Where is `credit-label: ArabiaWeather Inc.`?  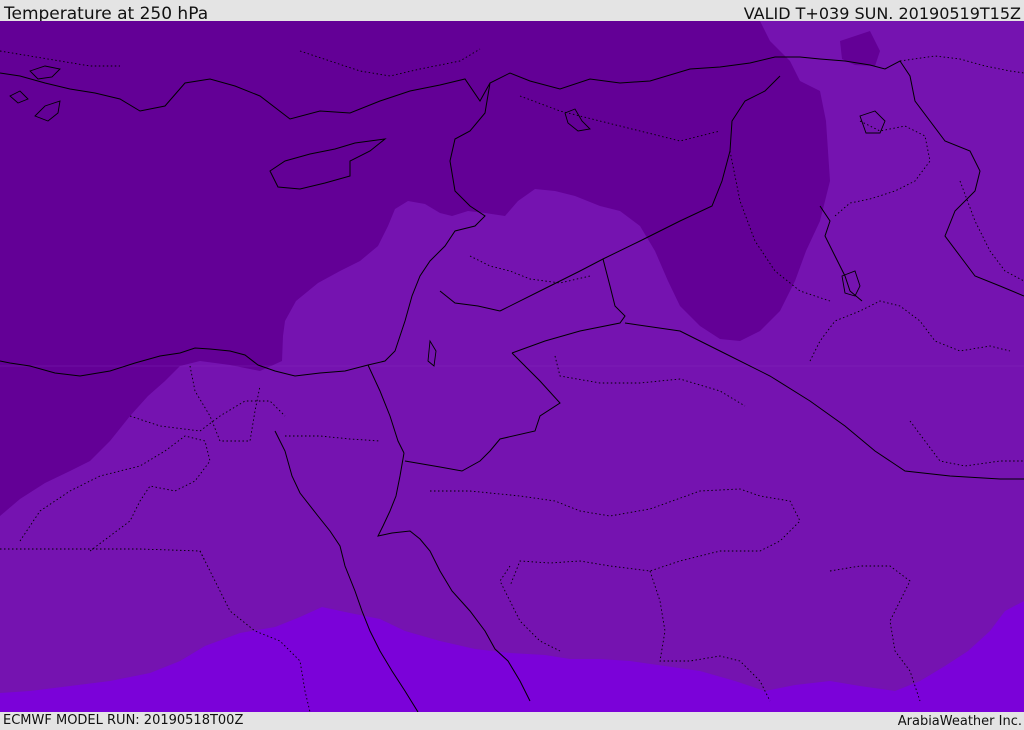 credit-label: ArabiaWeather Inc. is located at coordinates (959, 721).